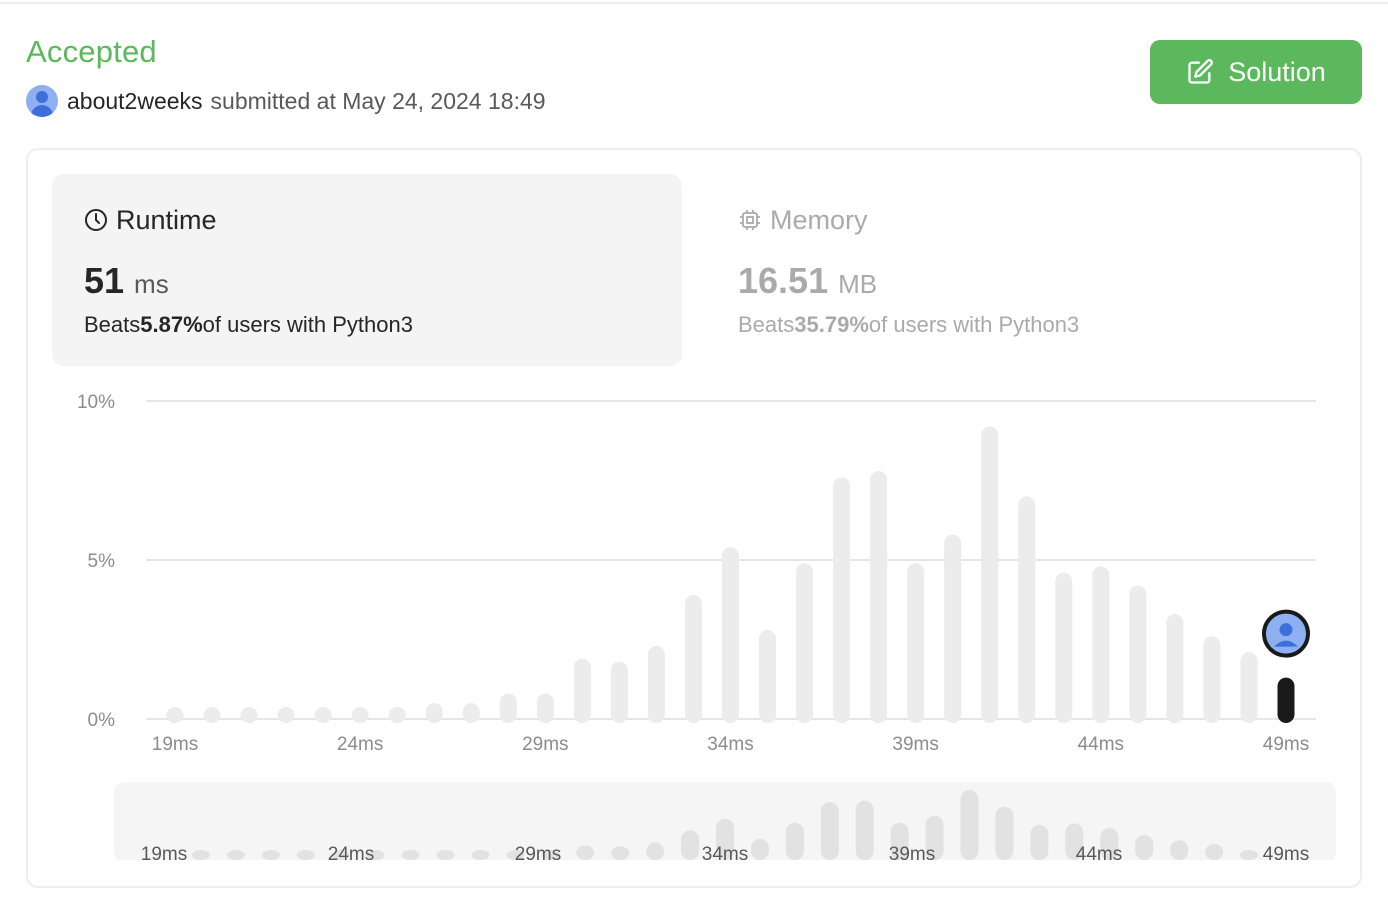  I want to click on x-tick-label: 39ms, so click(915, 744).